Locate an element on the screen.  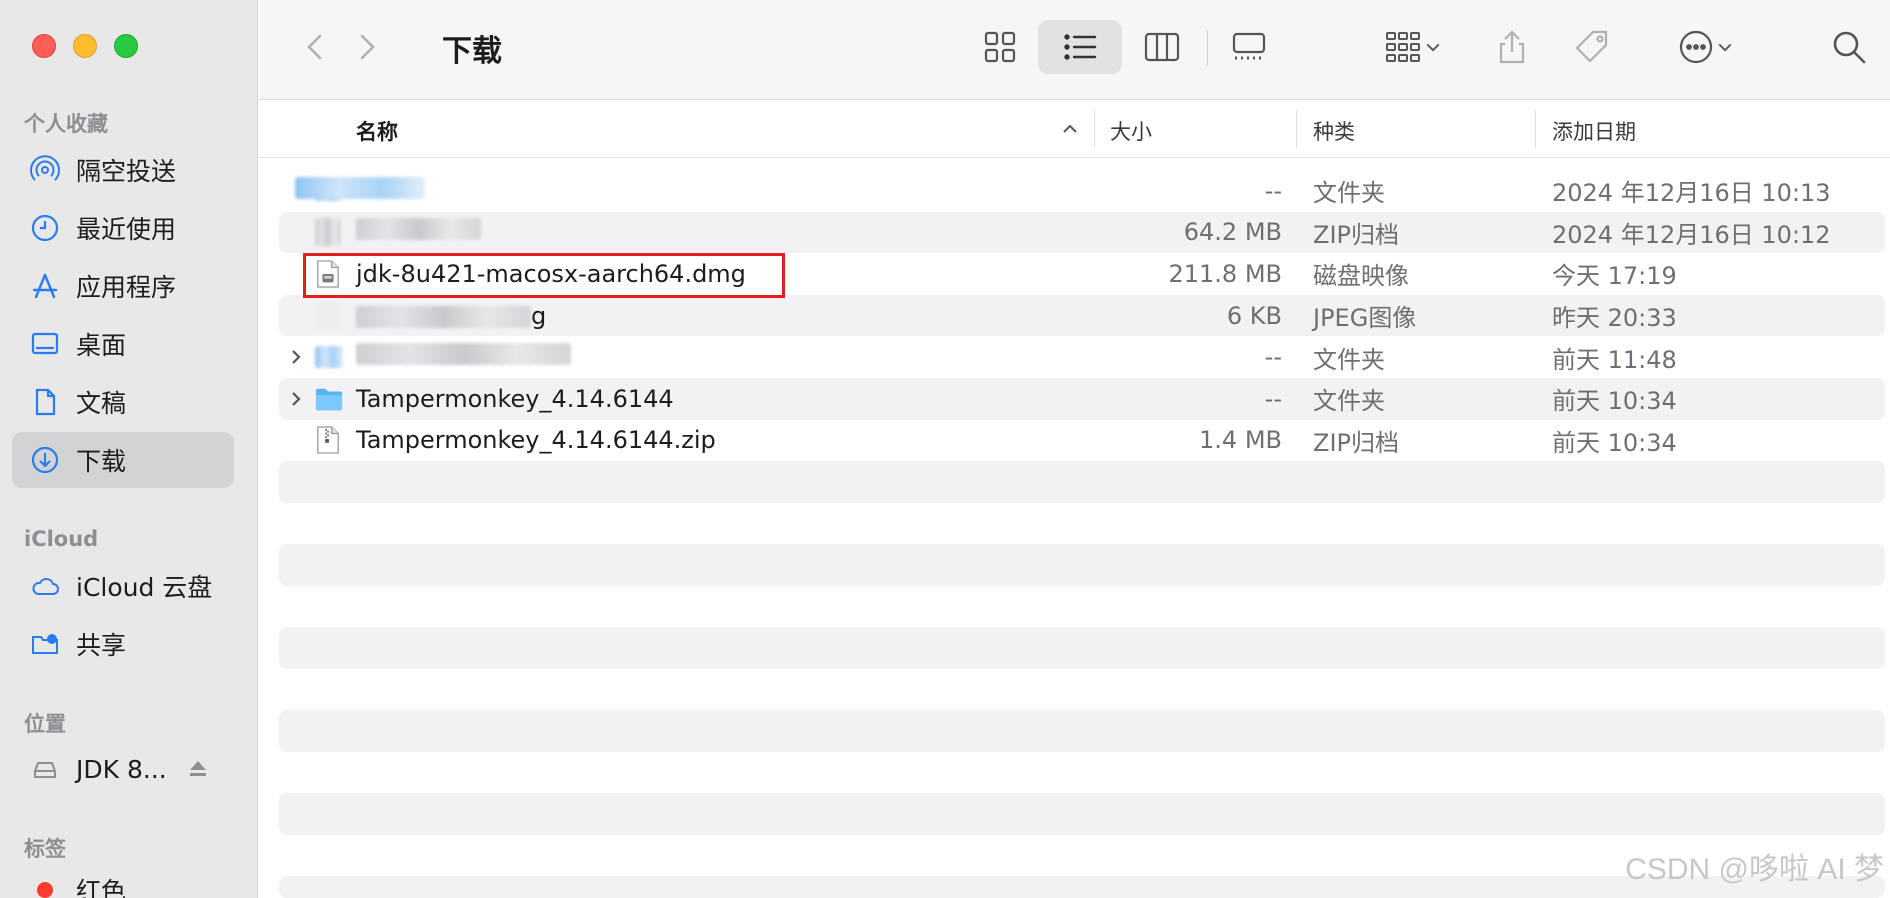
file-name: Tampermonkey_4.14.6144.zip is located at coordinates (536, 440).